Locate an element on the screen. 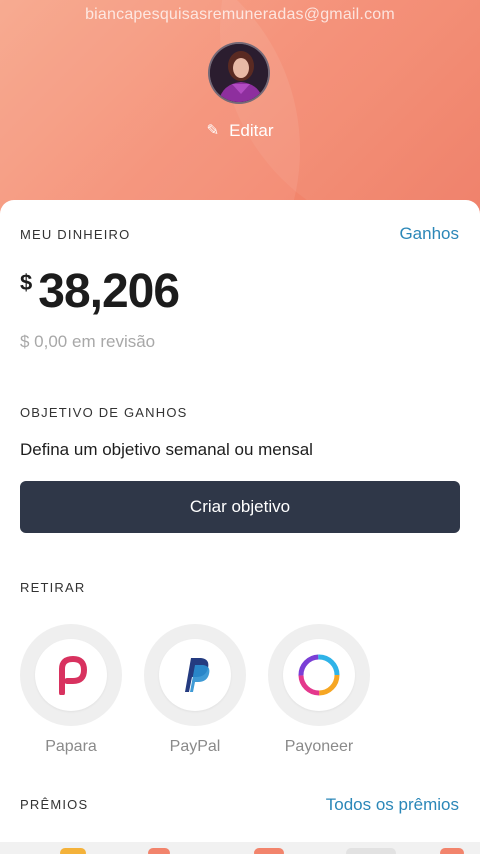  withdraw-section-title: RETIRAR is located at coordinates (53, 587).